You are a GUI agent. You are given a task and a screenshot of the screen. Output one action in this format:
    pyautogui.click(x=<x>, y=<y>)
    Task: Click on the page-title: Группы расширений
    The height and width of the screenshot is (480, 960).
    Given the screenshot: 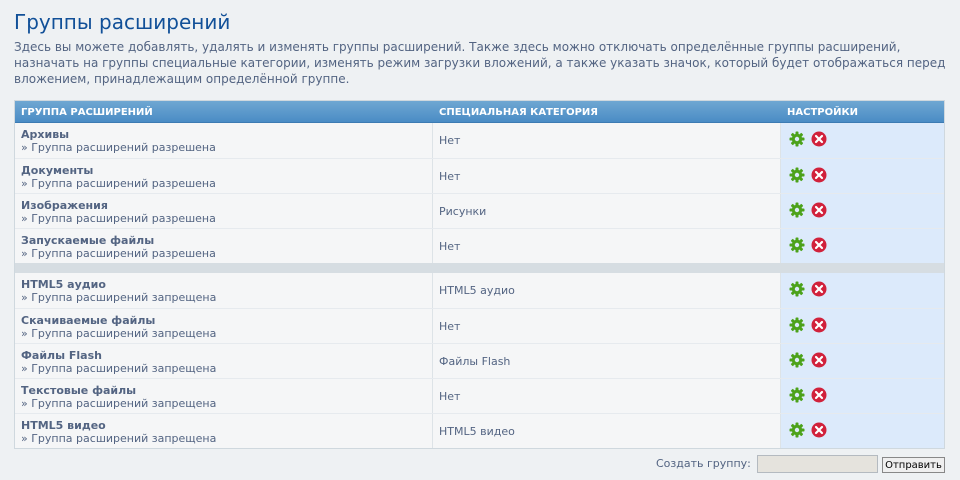 What is the action you would take?
    pyautogui.click(x=122, y=22)
    